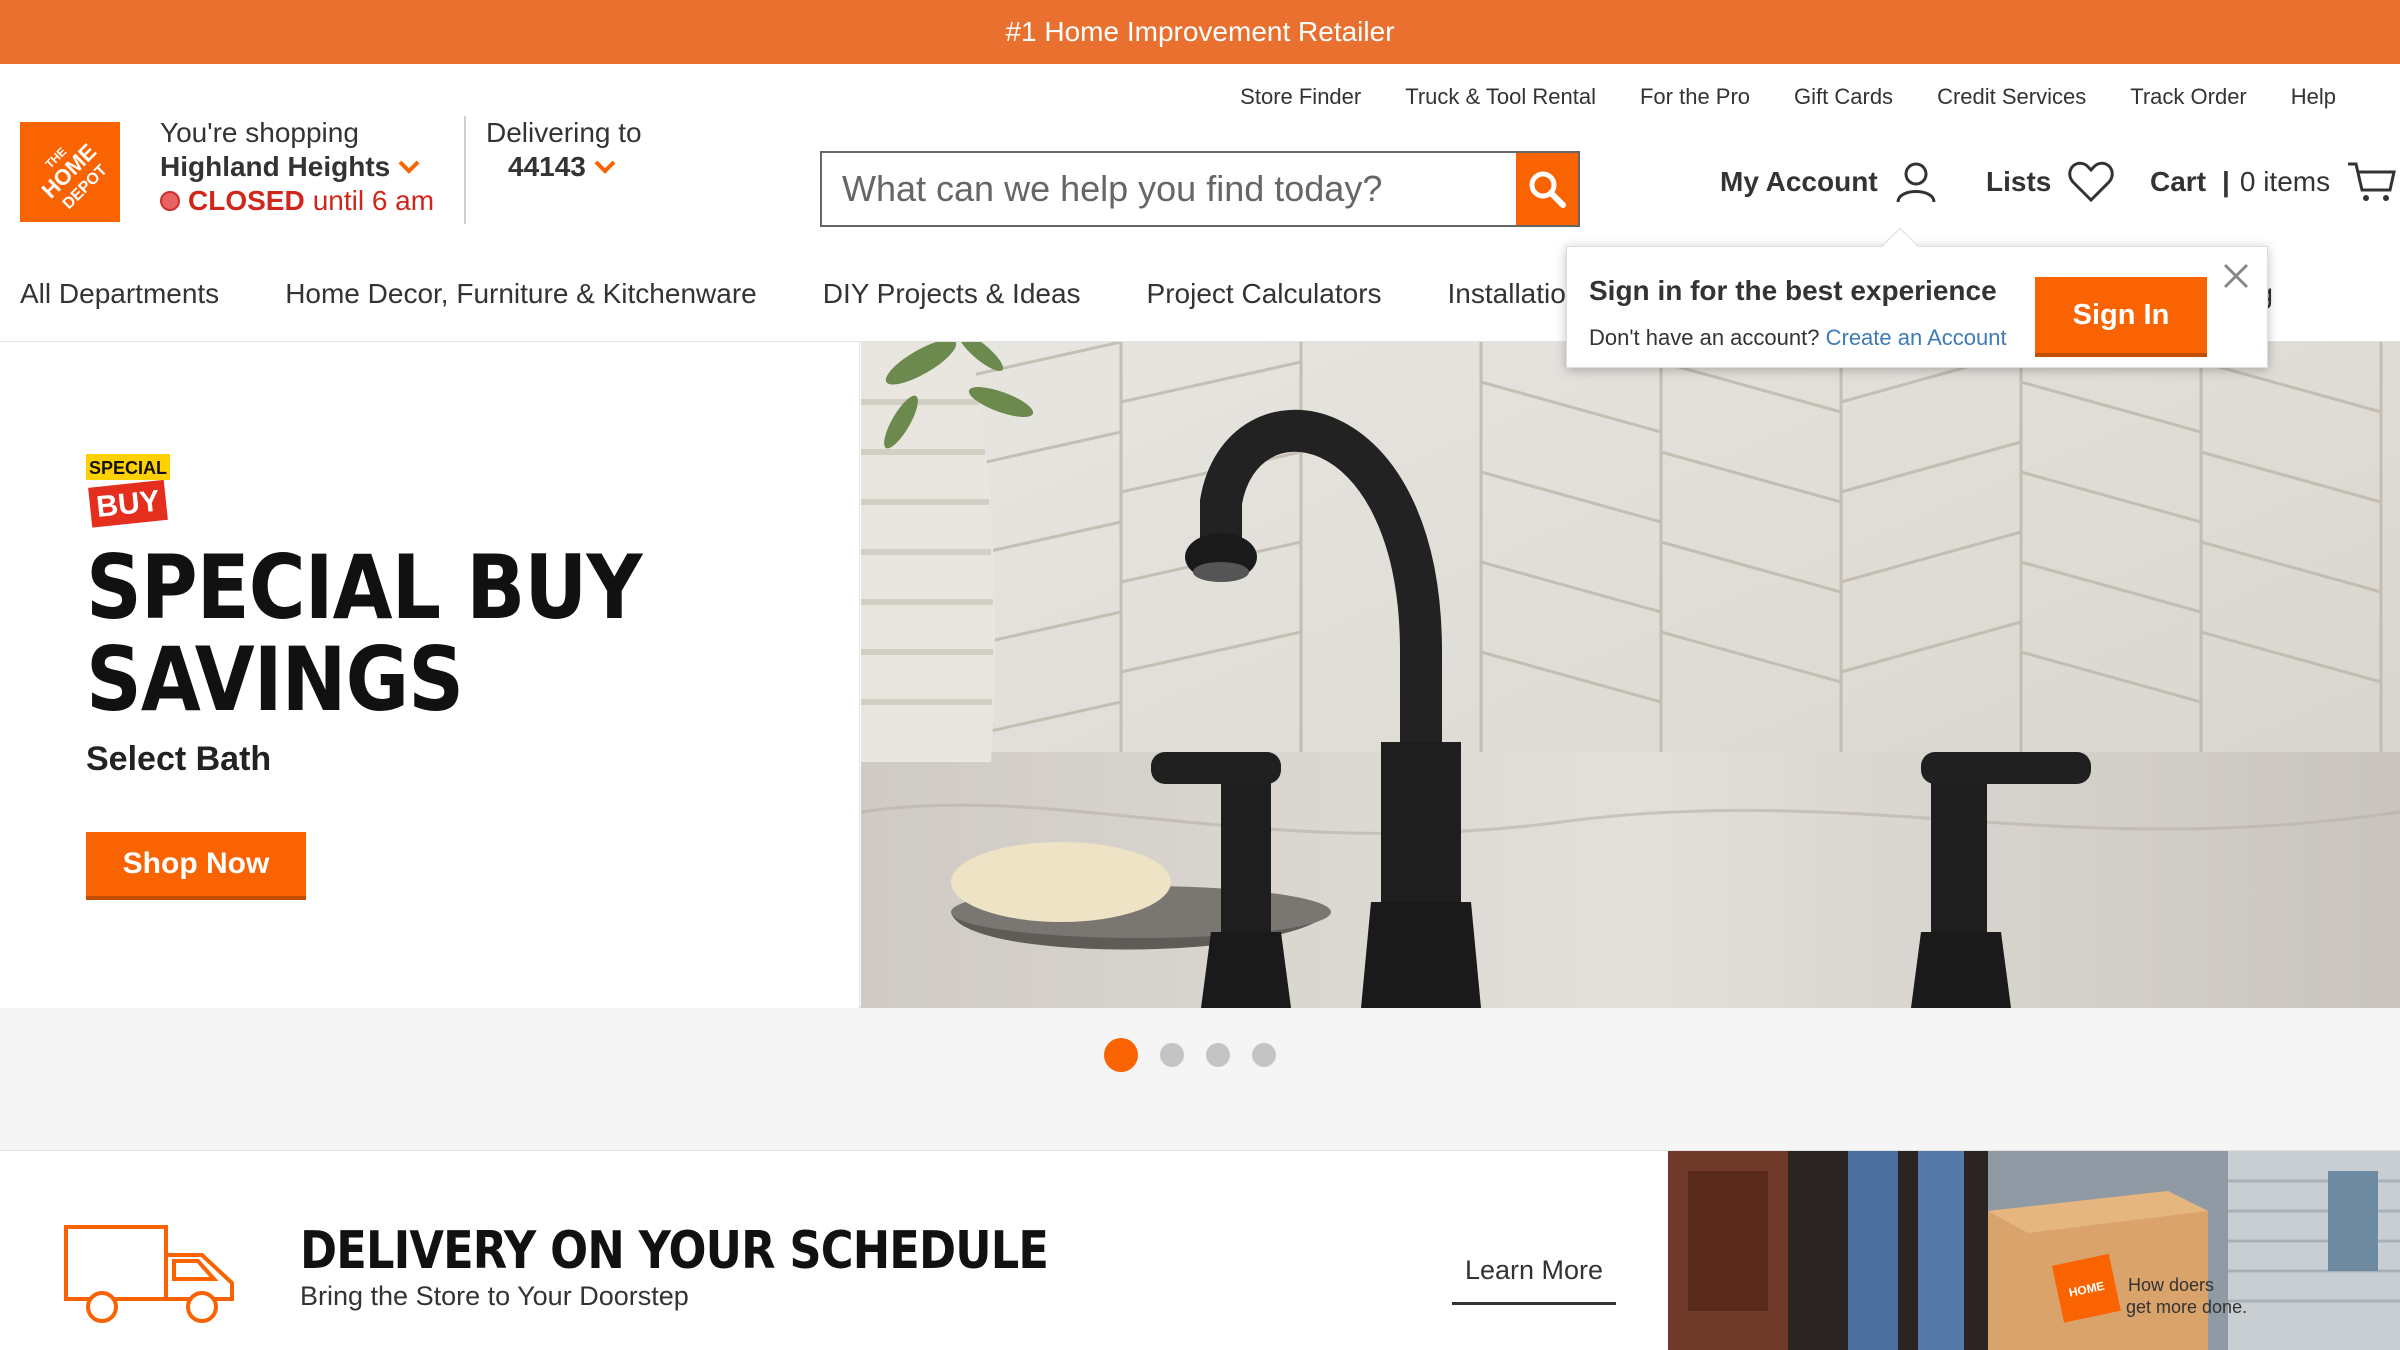 Image resolution: width=2400 pixels, height=1350 pixels. I want to click on my-account-button: My Account, so click(1829, 182).